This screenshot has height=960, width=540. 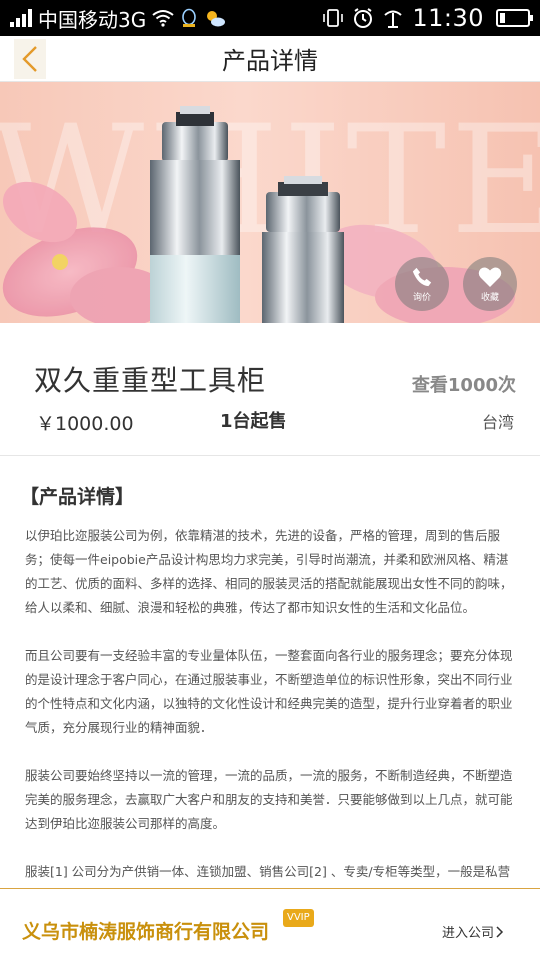 What do you see at coordinates (500, 931) in the screenshot?
I see `chevron-right-icon` at bounding box center [500, 931].